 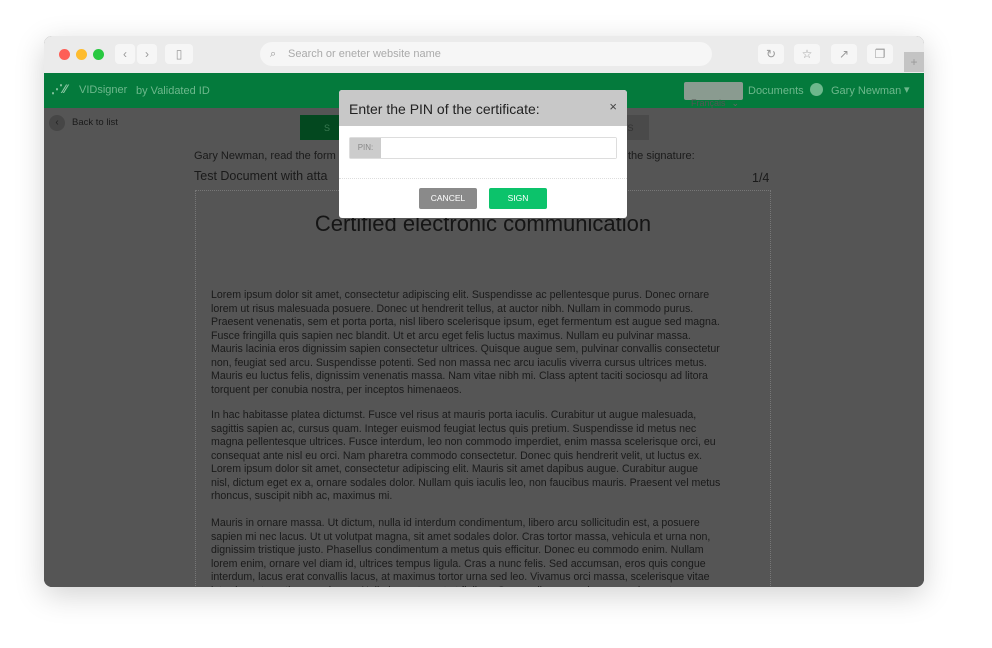 I want to click on instruction-text: Gary Newman, read the form, so click(x=265, y=156).